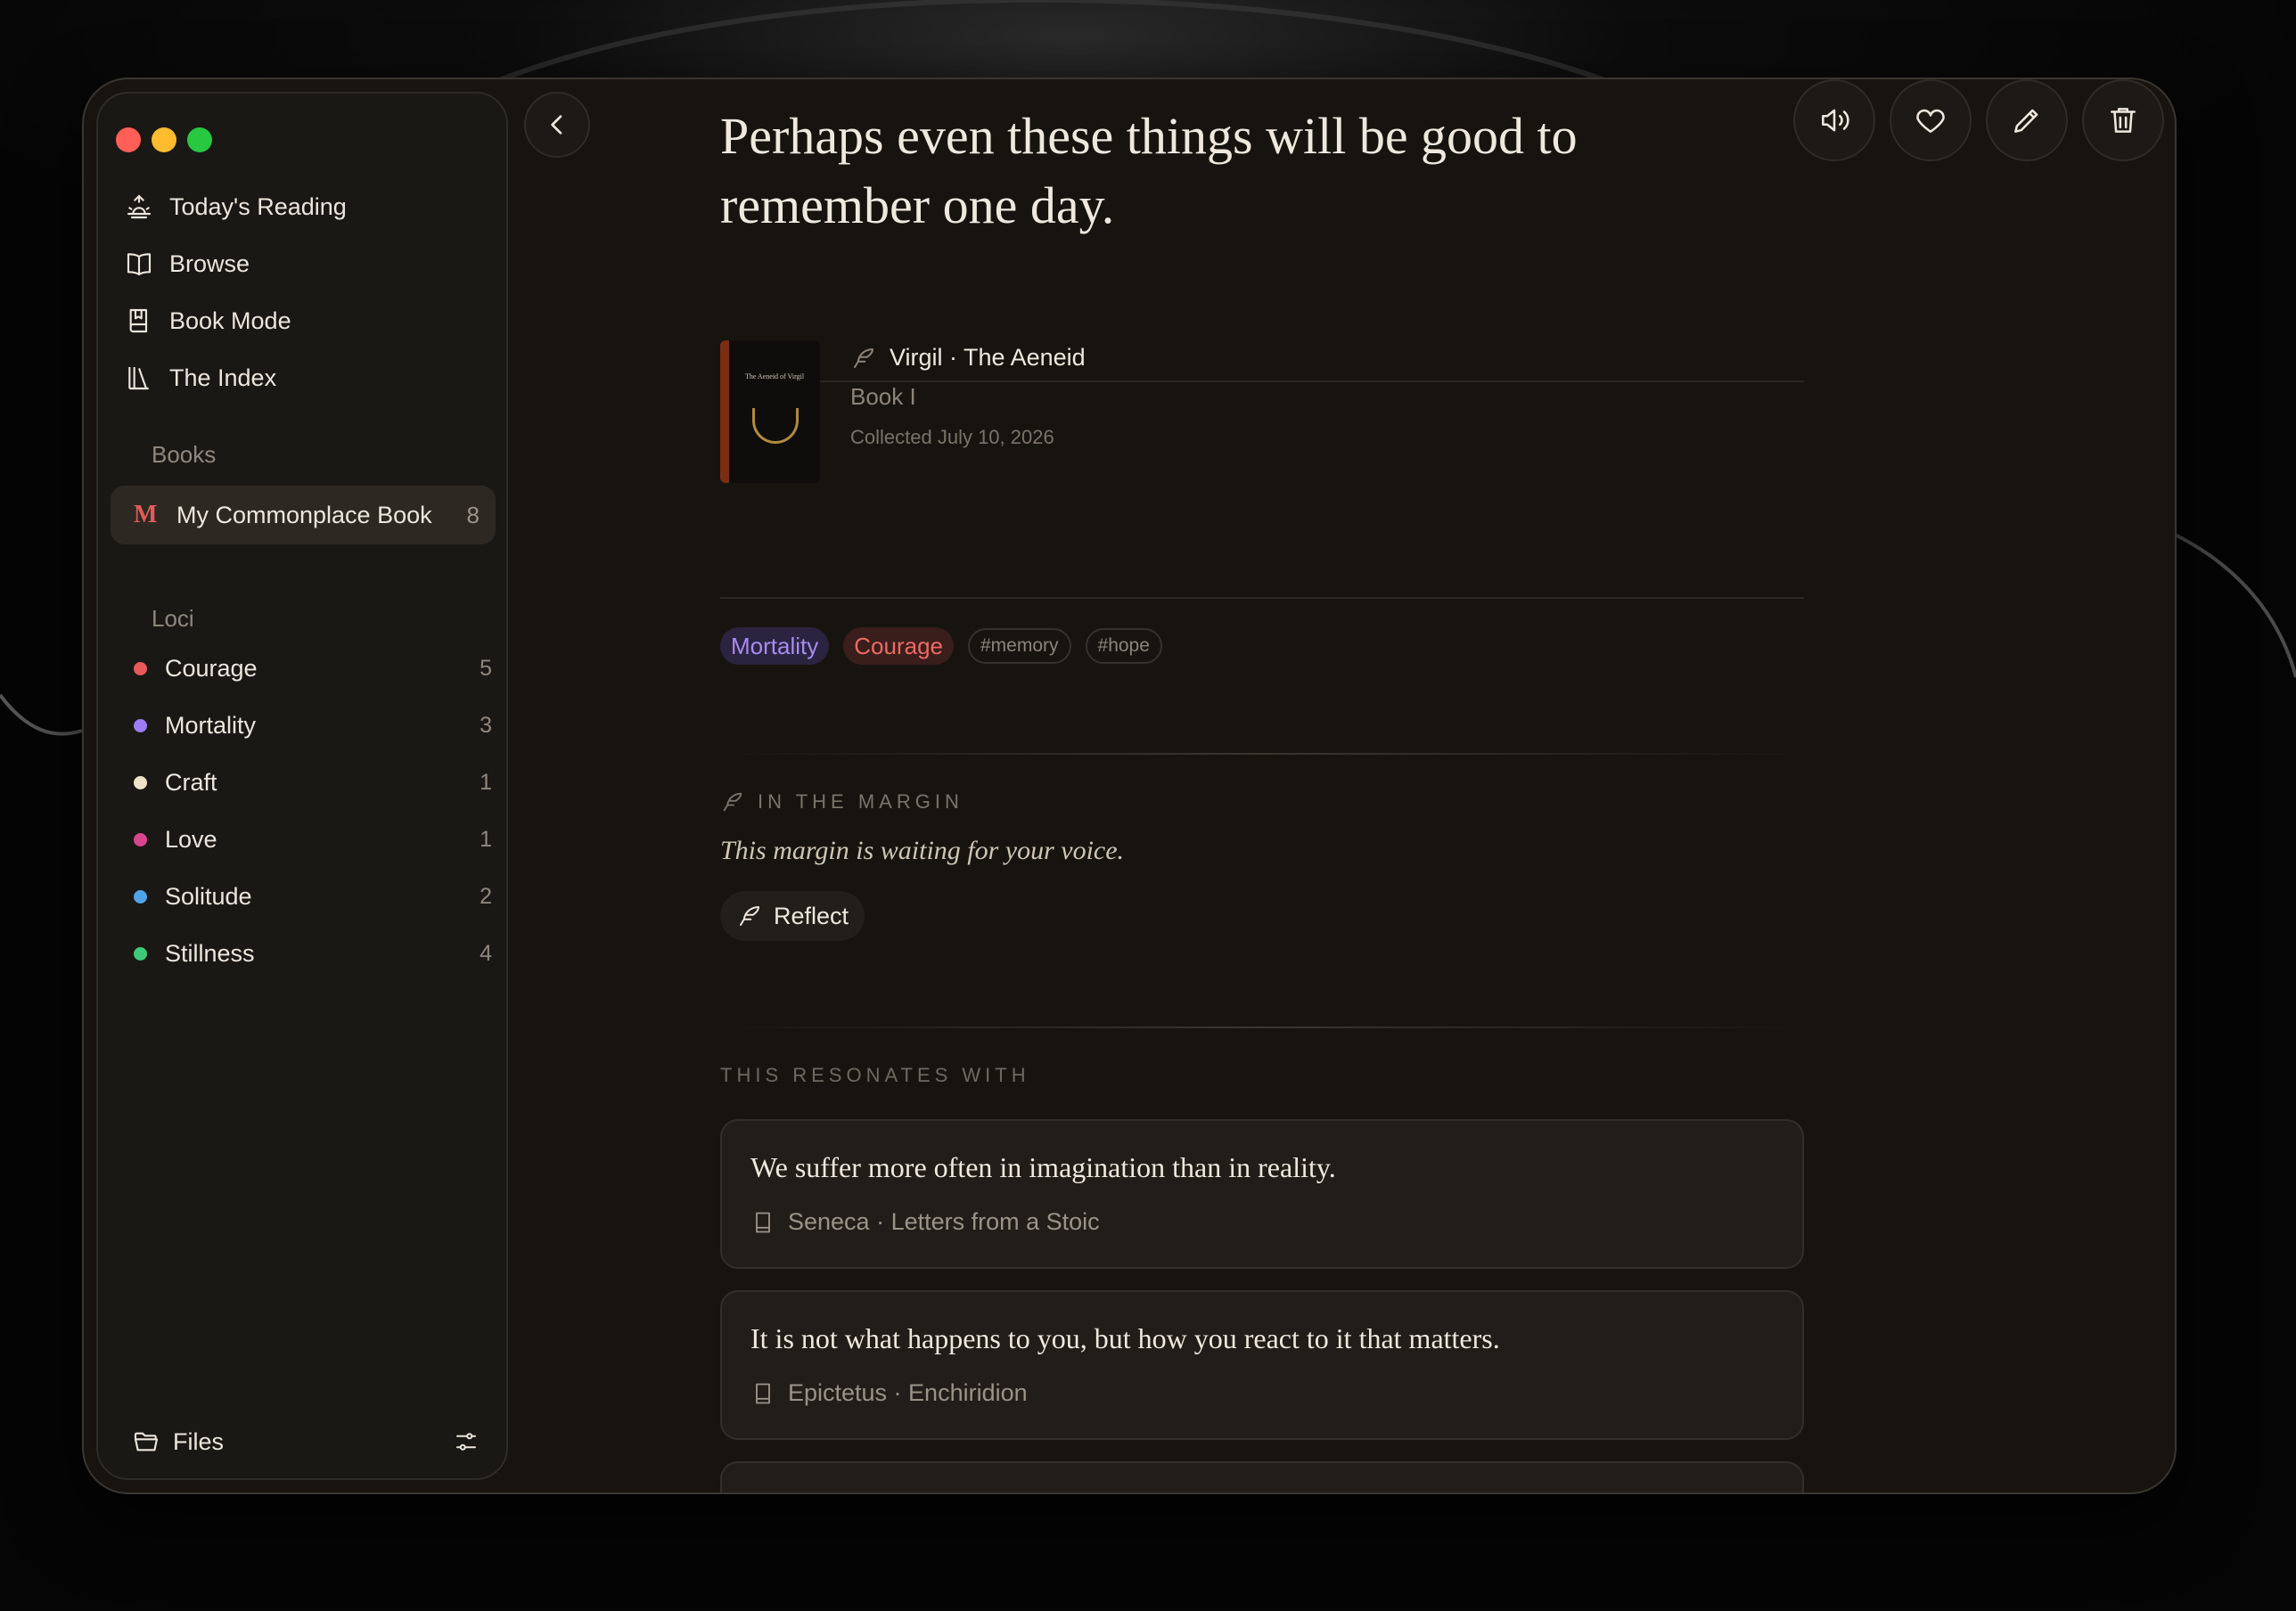 The width and height of the screenshot is (2296, 1611). What do you see at coordinates (1019, 646) in the screenshot?
I see `tag-memory: #memory` at bounding box center [1019, 646].